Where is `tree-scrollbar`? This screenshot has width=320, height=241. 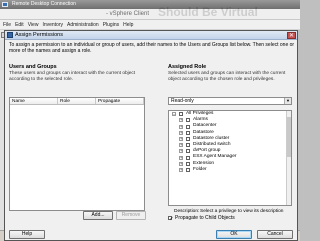 tree-scrollbar is located at coordinates (288, 158).